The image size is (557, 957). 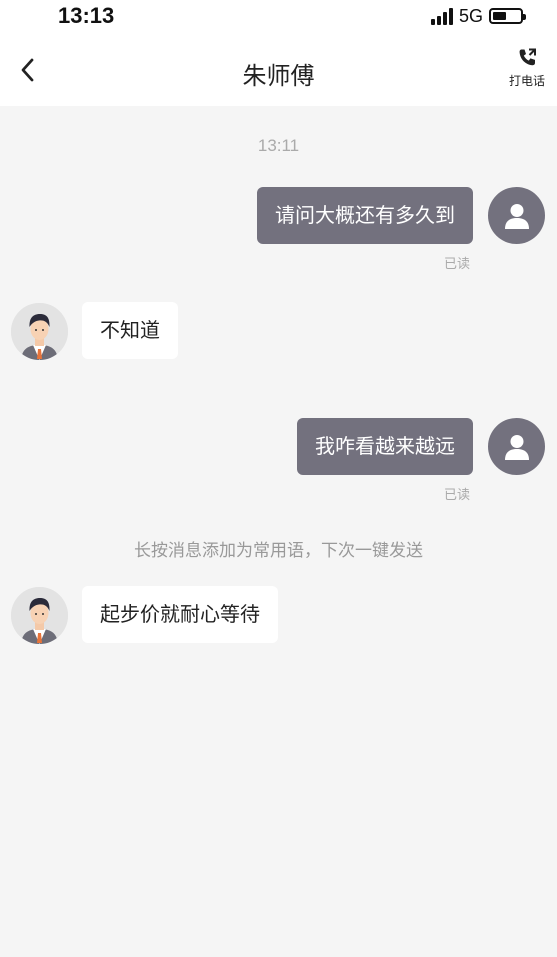 I want to click on nav-bar: 朱师傅 打电话, so click(x=278, y=70).